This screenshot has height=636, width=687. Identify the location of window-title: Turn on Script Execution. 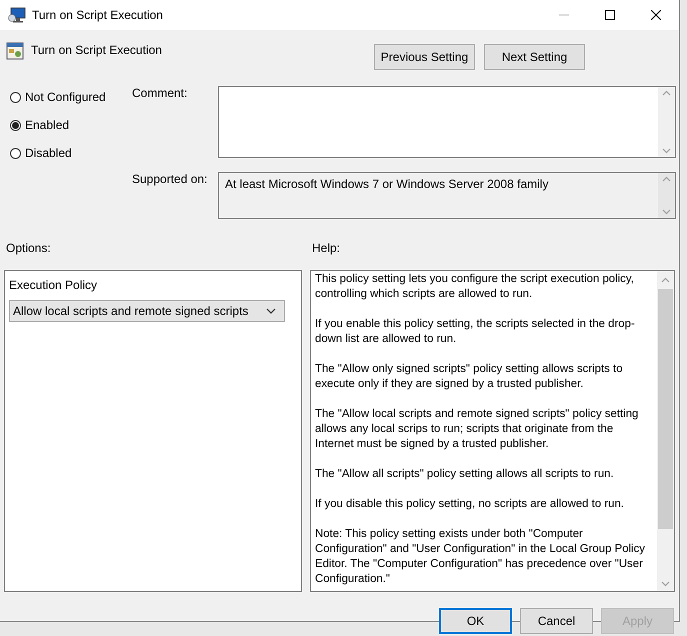
(97, 15).